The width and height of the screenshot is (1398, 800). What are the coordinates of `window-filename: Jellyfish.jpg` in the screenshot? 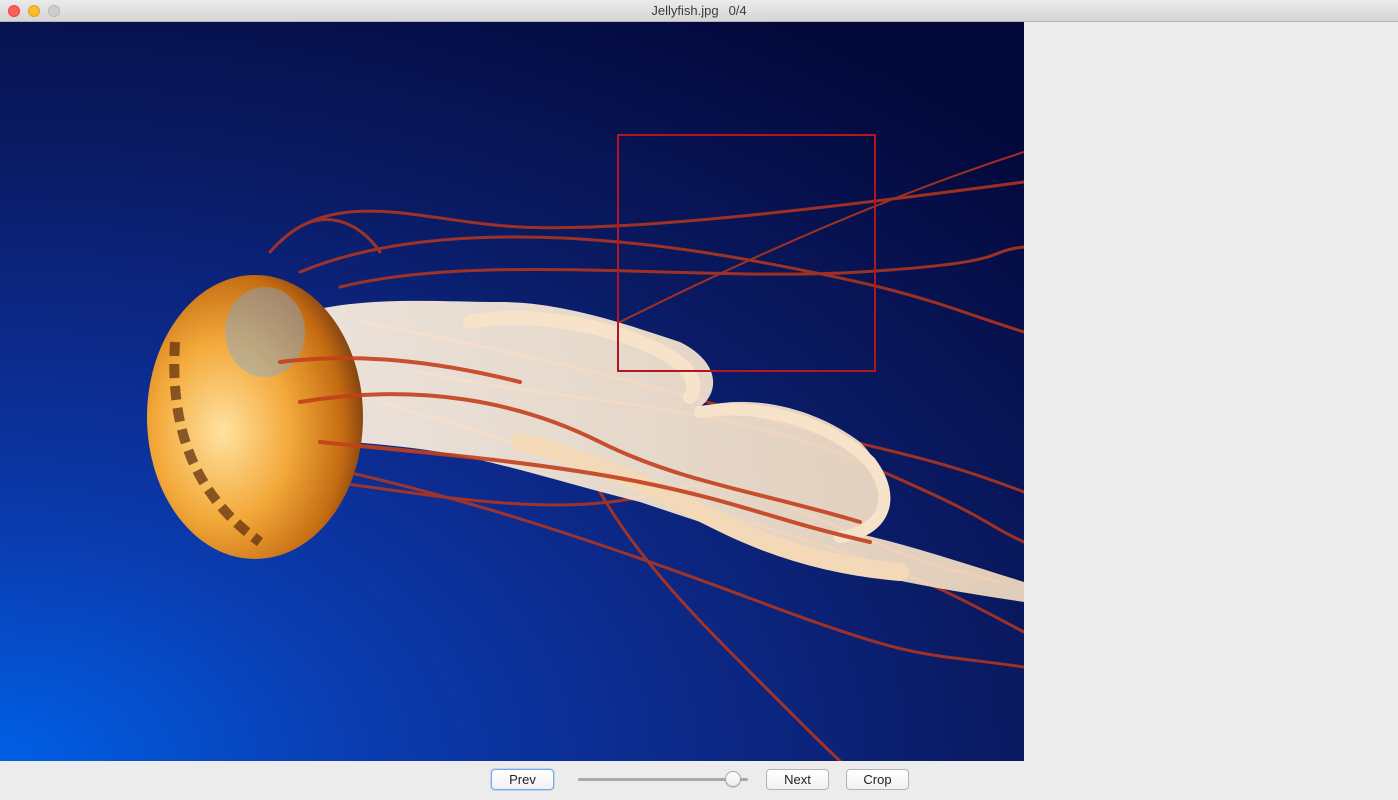 It's located at (685, 10).